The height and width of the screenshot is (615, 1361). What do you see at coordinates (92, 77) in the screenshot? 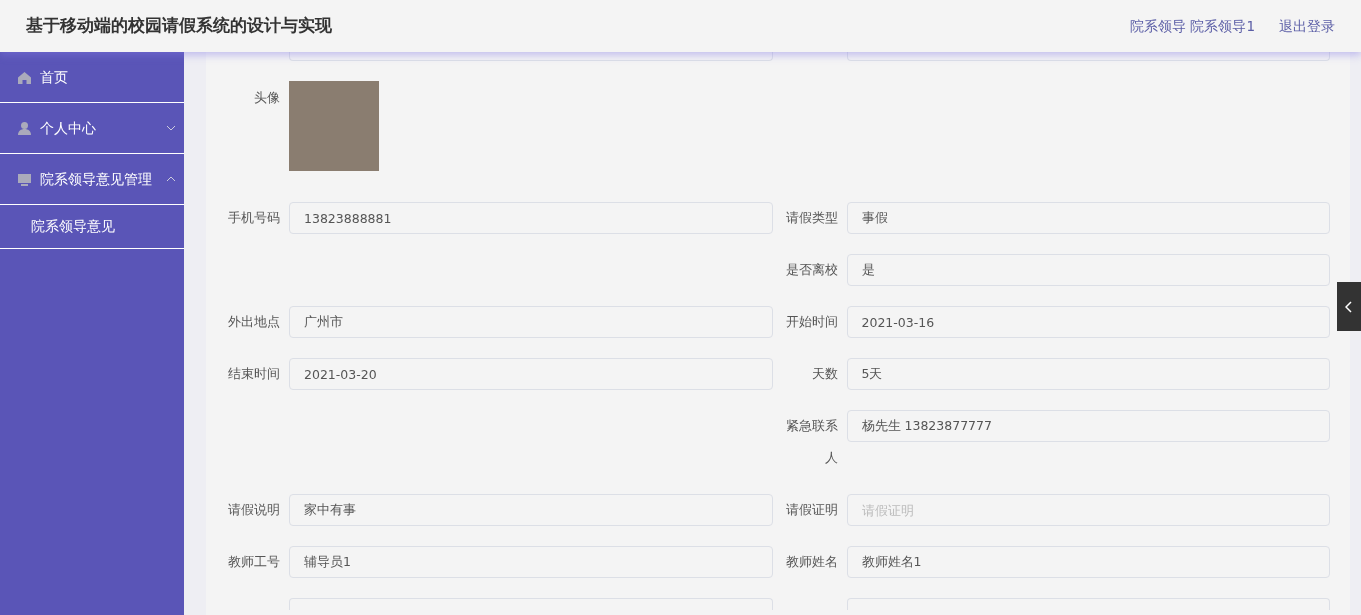
I see `sidebar-item: 首页` at bounding box center [92, 77].